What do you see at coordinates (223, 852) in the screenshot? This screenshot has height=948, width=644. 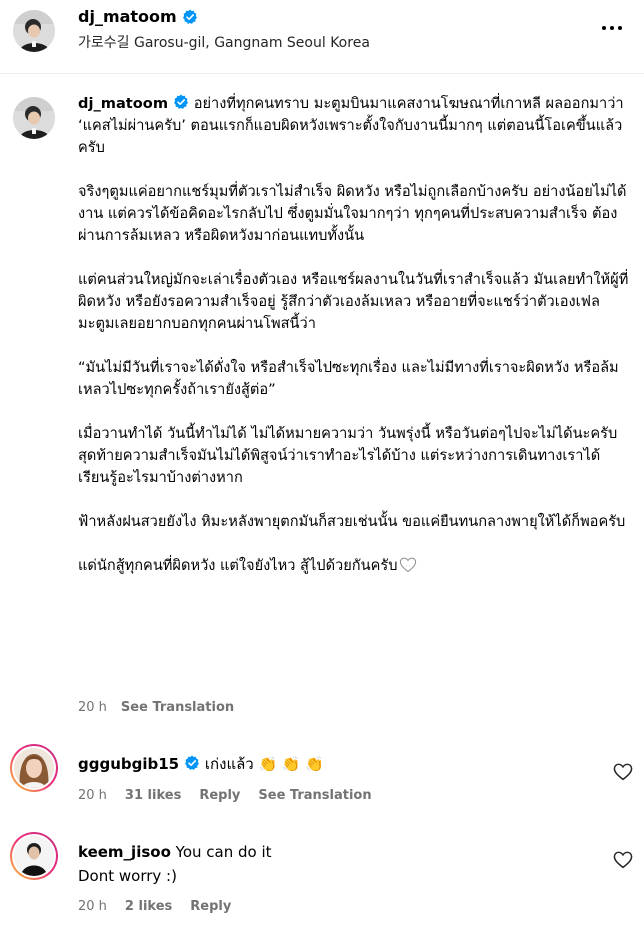 I see `comment-text: You can do it` at bounding box center [223, 852].